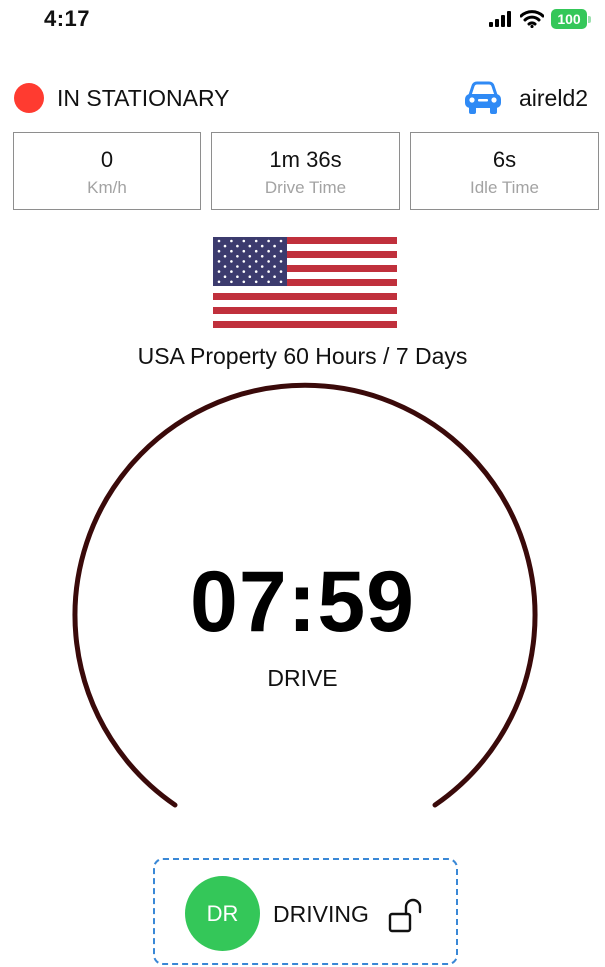 The height and width of the screenshot is (967, 605). What do you see at coordinates (305, 282) in the screenshot?
I see `usa-flag-icon` at bounding box center [305, 282].